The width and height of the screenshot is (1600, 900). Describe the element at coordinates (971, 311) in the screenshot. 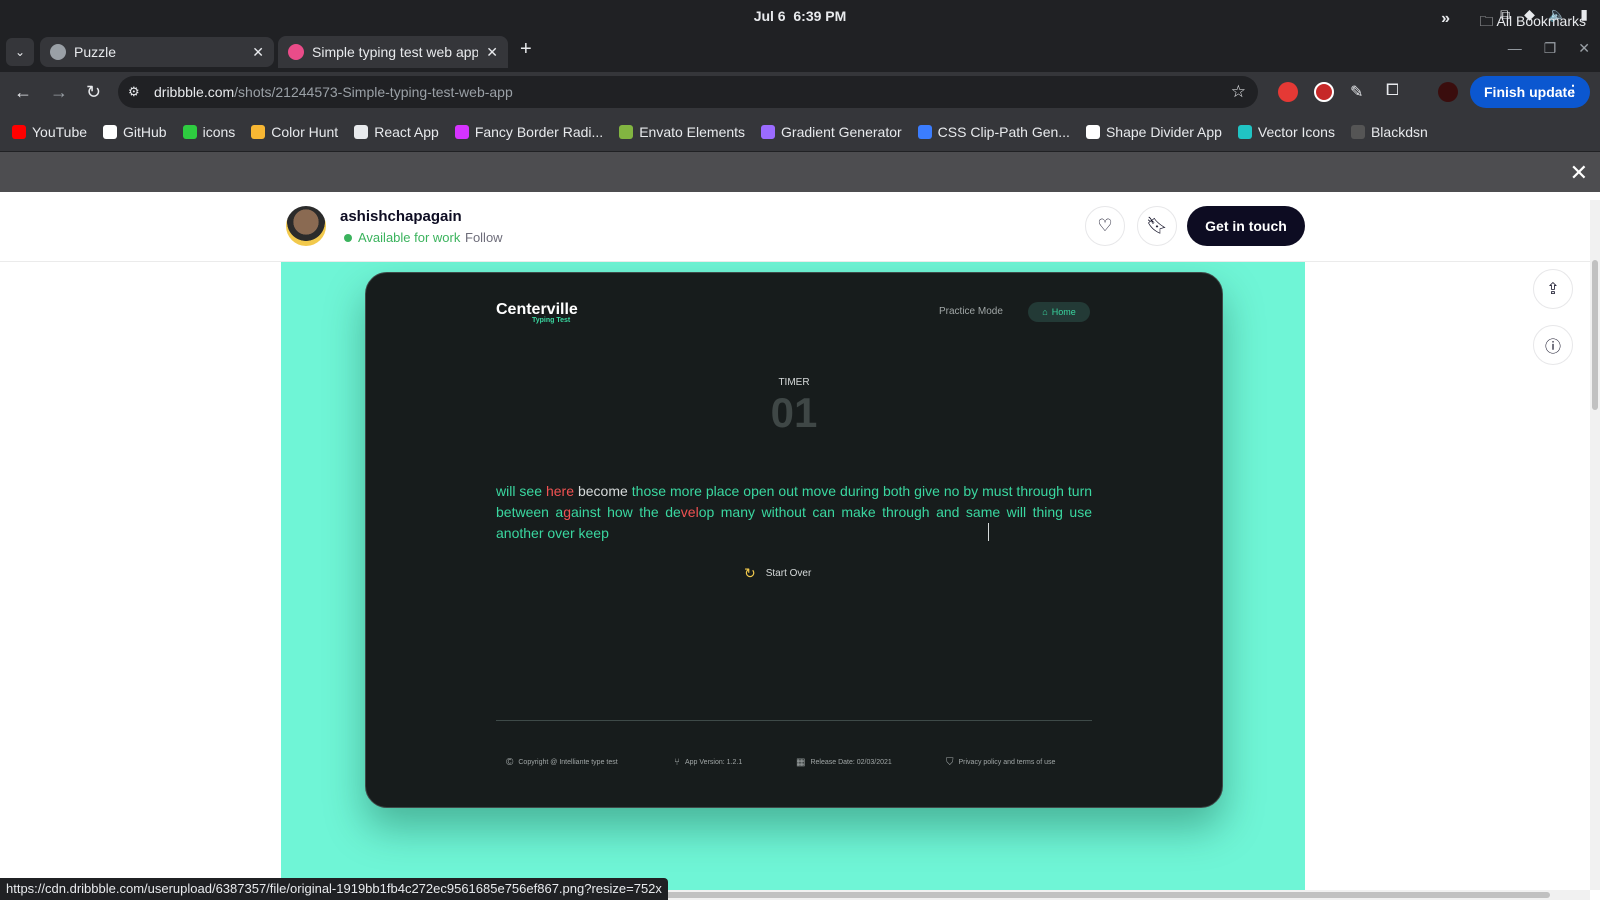

I see `nav-practice-mode: Practice Mode` at that location.